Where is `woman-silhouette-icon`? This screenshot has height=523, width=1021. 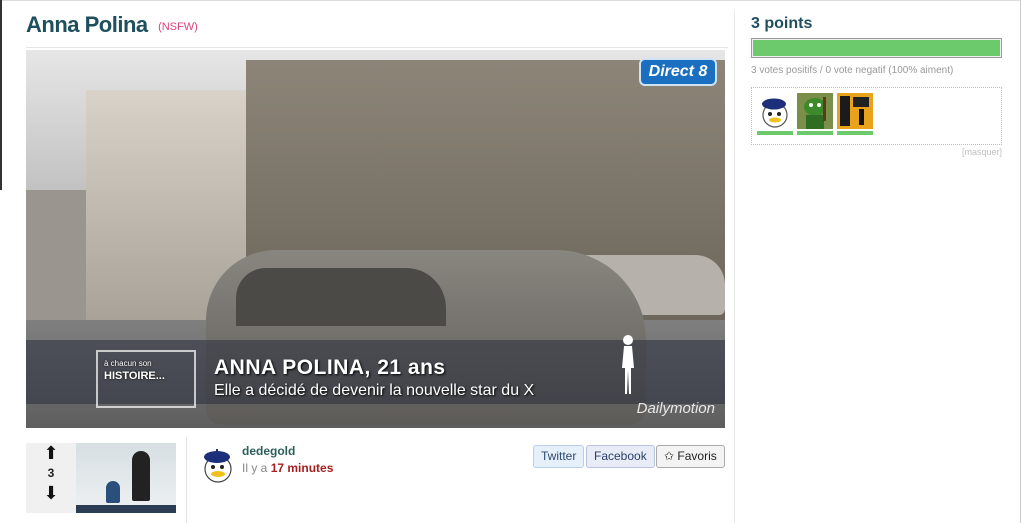 woman-silhouette-icon is located at coordinates (628, 364).